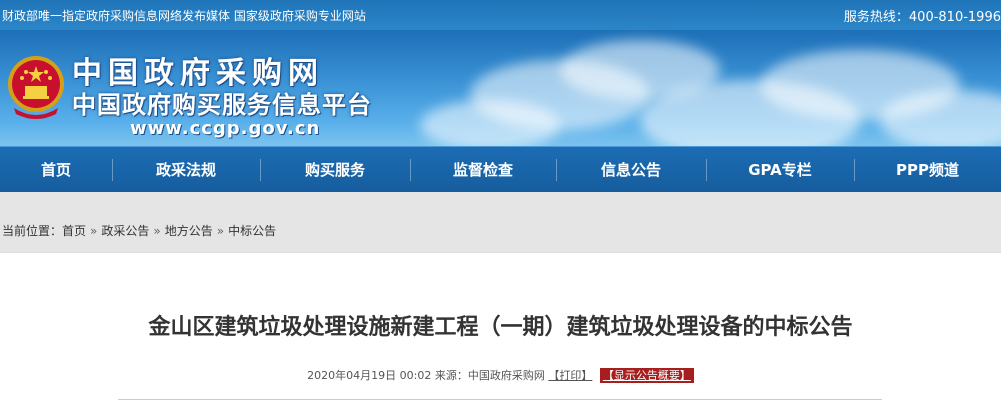  I want to click on nav-item-home: 首页, so click(56, 170).